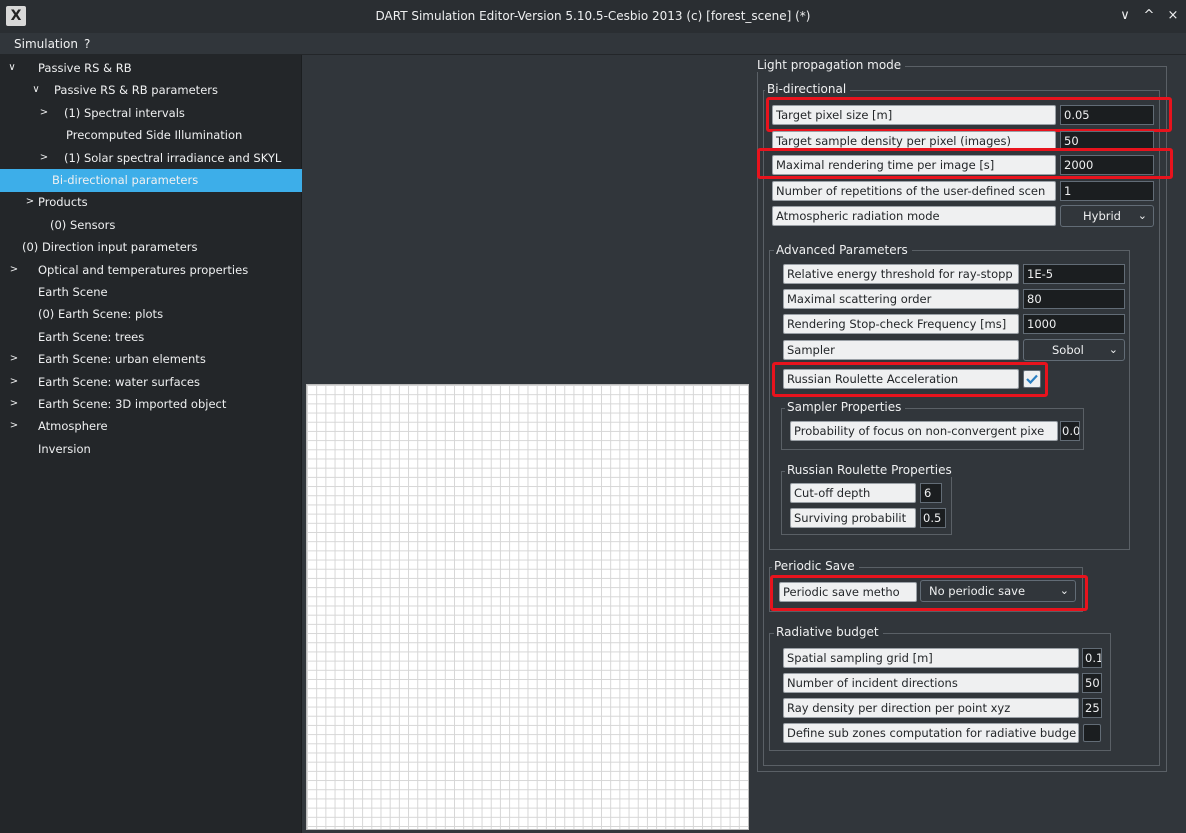 This screenshot has height=833, width=1186. Describe the element at coordinates (1074, 299) in the screenshot. I see `scattering-order-input: 80` at that location.